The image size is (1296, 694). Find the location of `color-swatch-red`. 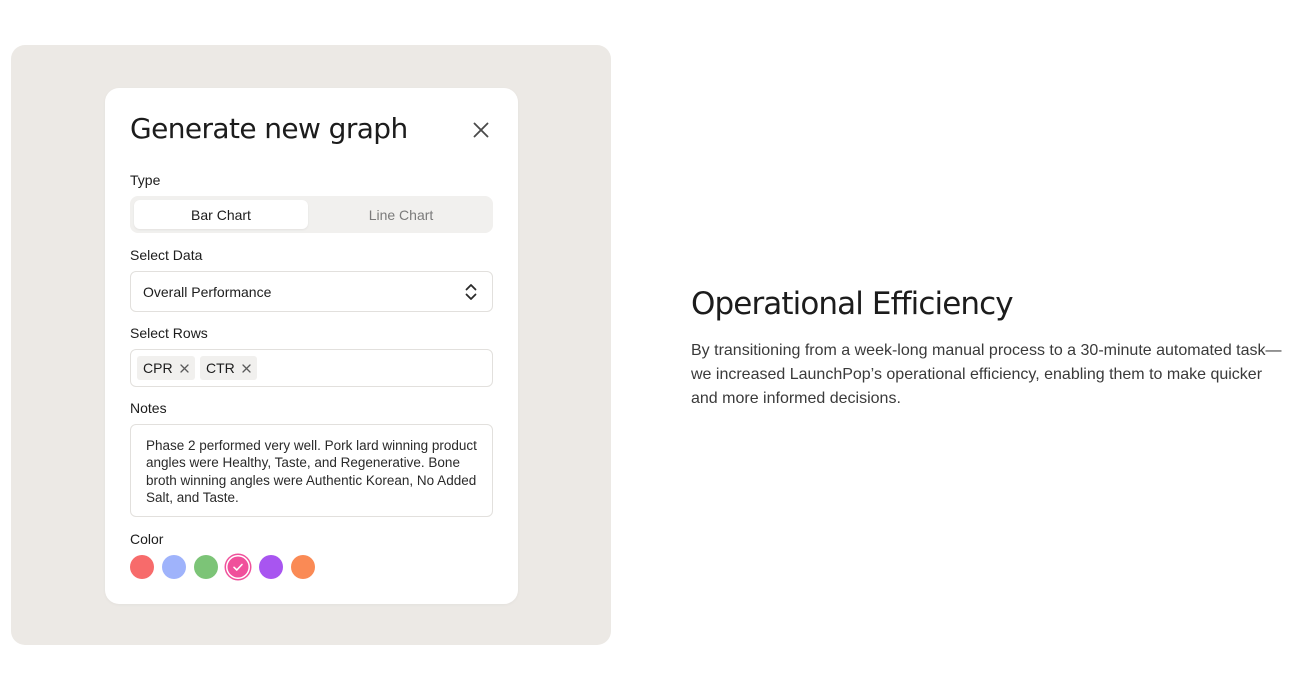

color-swatch-red is located at coordinates (142, 567).